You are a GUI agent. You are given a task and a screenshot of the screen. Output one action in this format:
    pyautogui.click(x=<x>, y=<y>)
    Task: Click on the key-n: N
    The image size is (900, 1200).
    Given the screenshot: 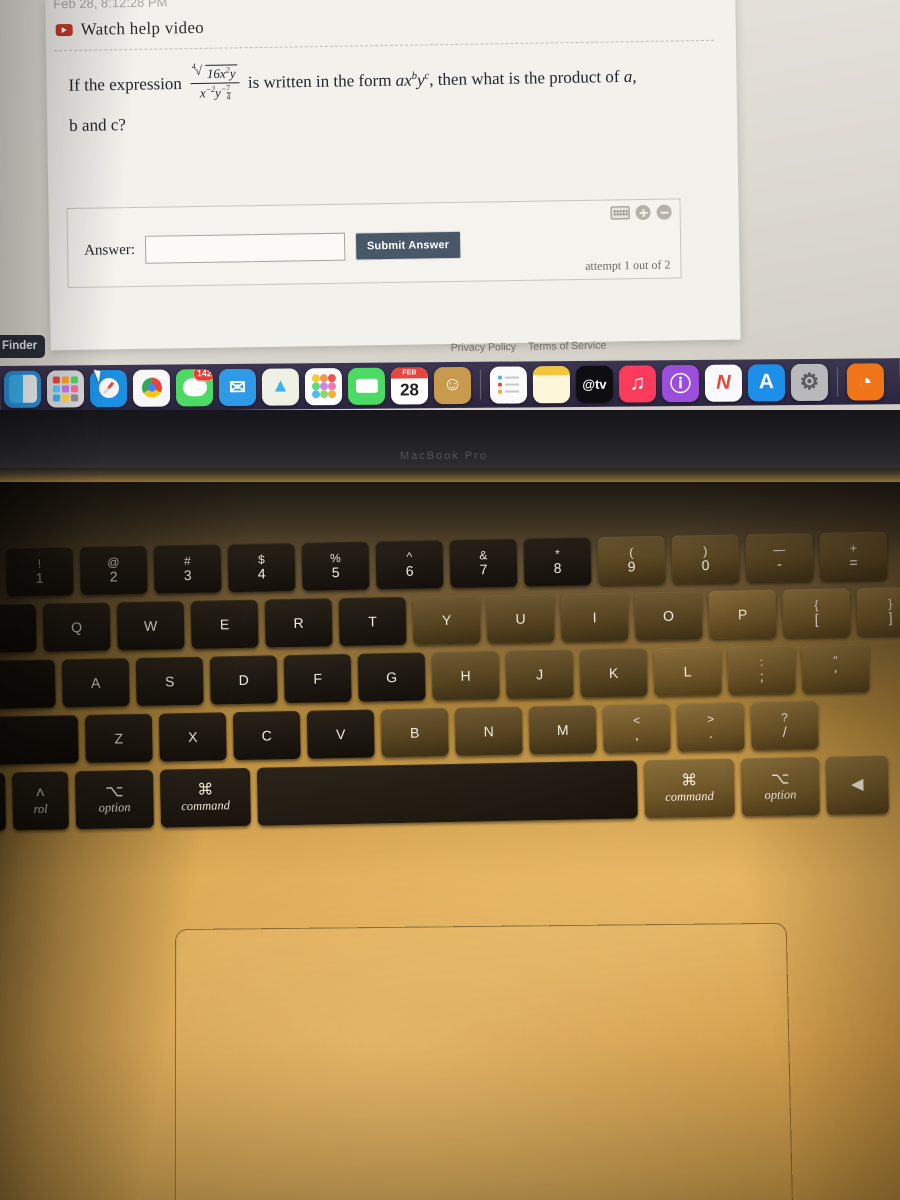 What is the action you would take?
    pyautogui.click(x=488, y=731)
    